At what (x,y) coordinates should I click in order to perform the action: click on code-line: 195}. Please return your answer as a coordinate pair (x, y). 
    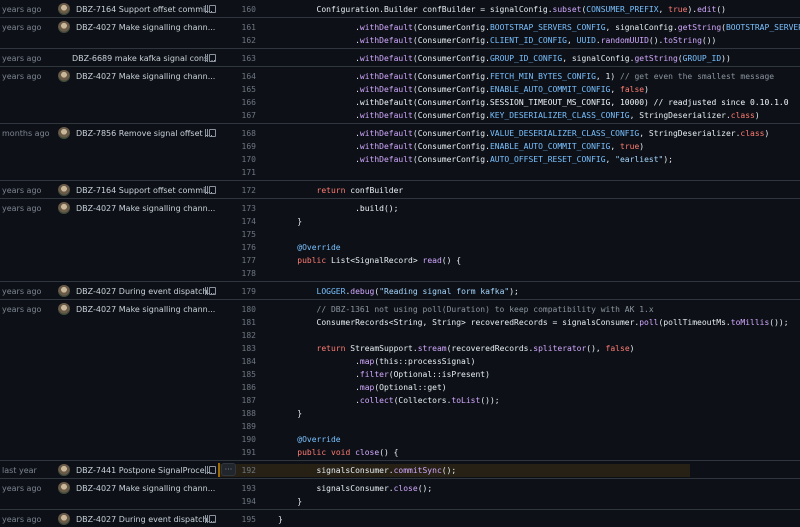
    Looking at the image, I should click on (509, 519).